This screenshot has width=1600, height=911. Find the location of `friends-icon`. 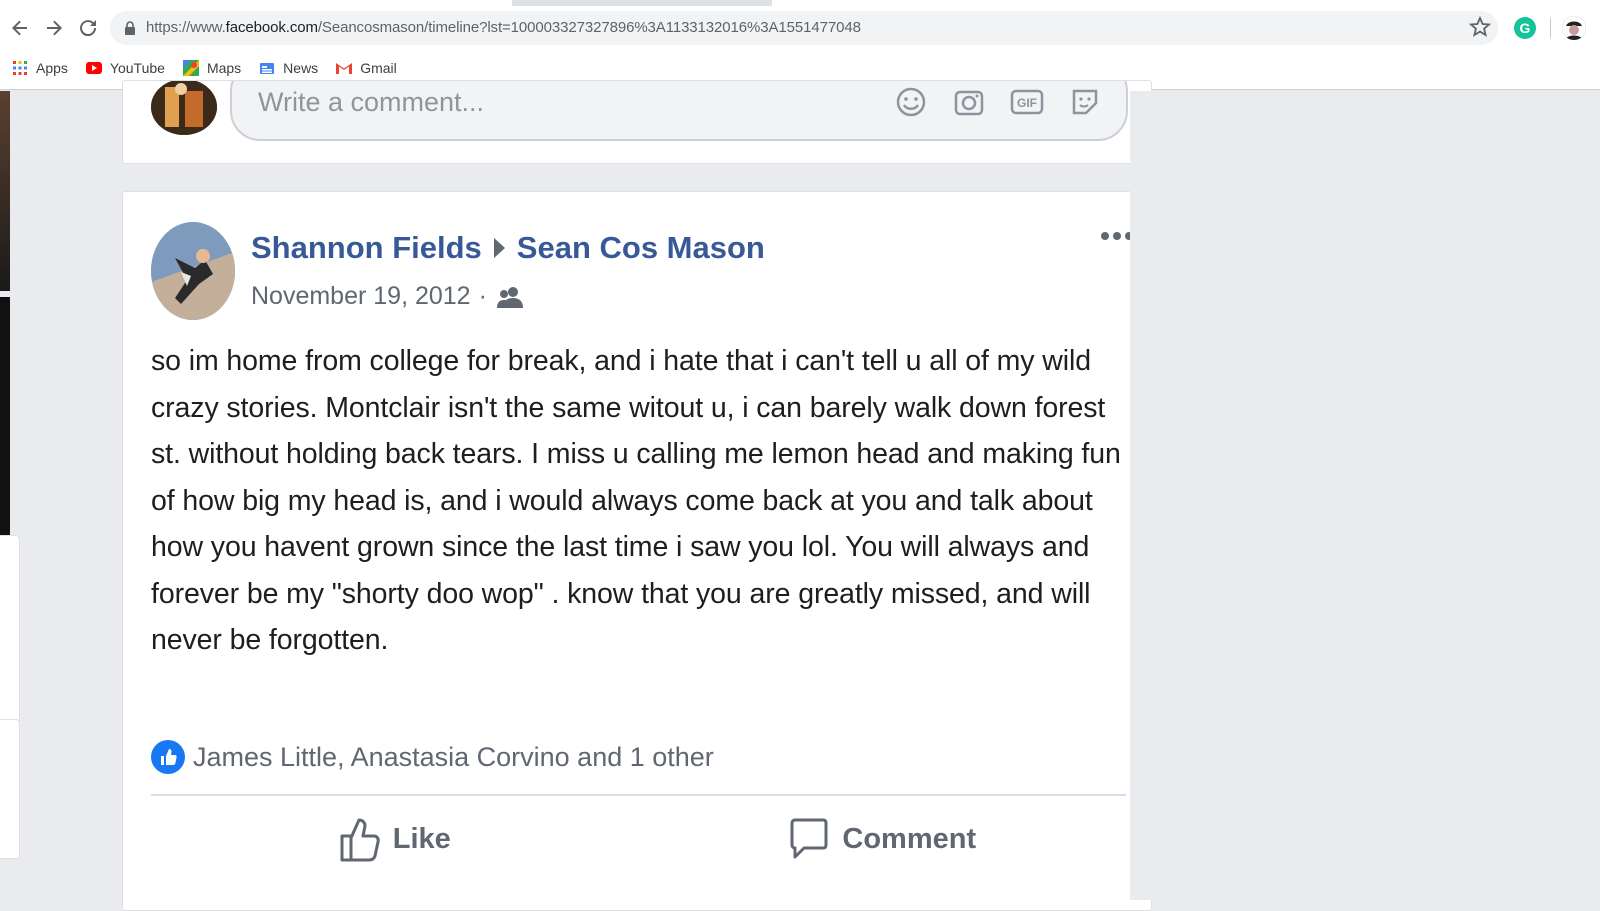

friends-icon is located at coordinates (509, 297).